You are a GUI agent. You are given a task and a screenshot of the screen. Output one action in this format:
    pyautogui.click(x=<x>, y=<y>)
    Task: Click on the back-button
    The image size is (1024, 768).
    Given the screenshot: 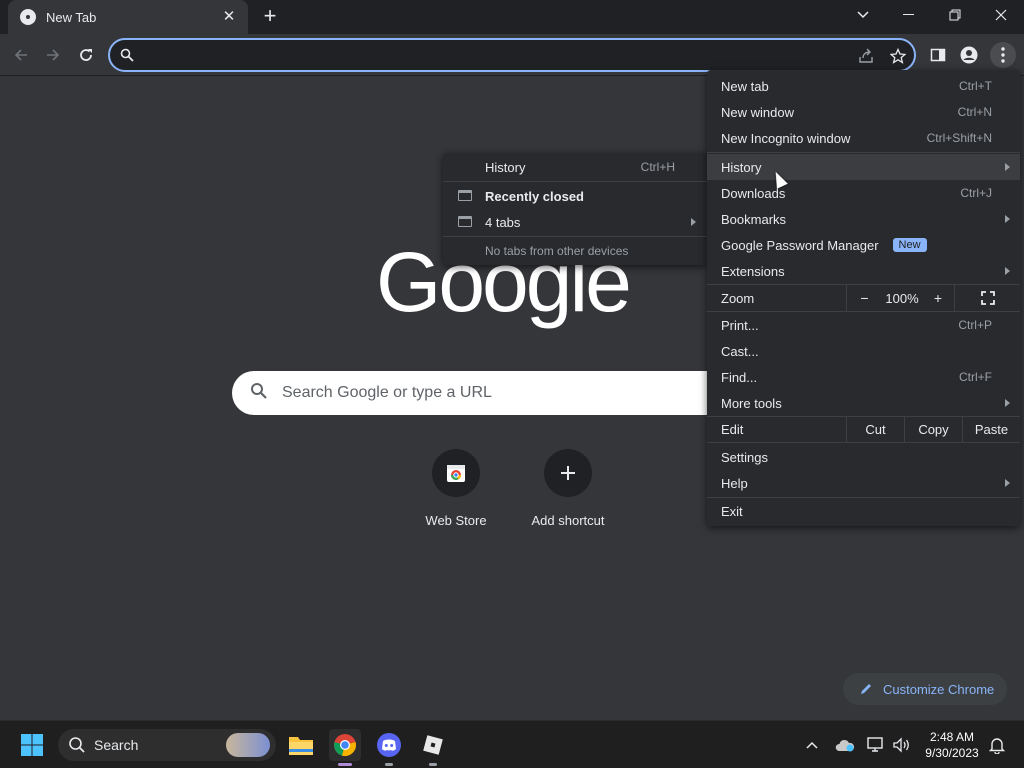 What is the action you would take?
    pyautogui.click(x=21, y=55)
    